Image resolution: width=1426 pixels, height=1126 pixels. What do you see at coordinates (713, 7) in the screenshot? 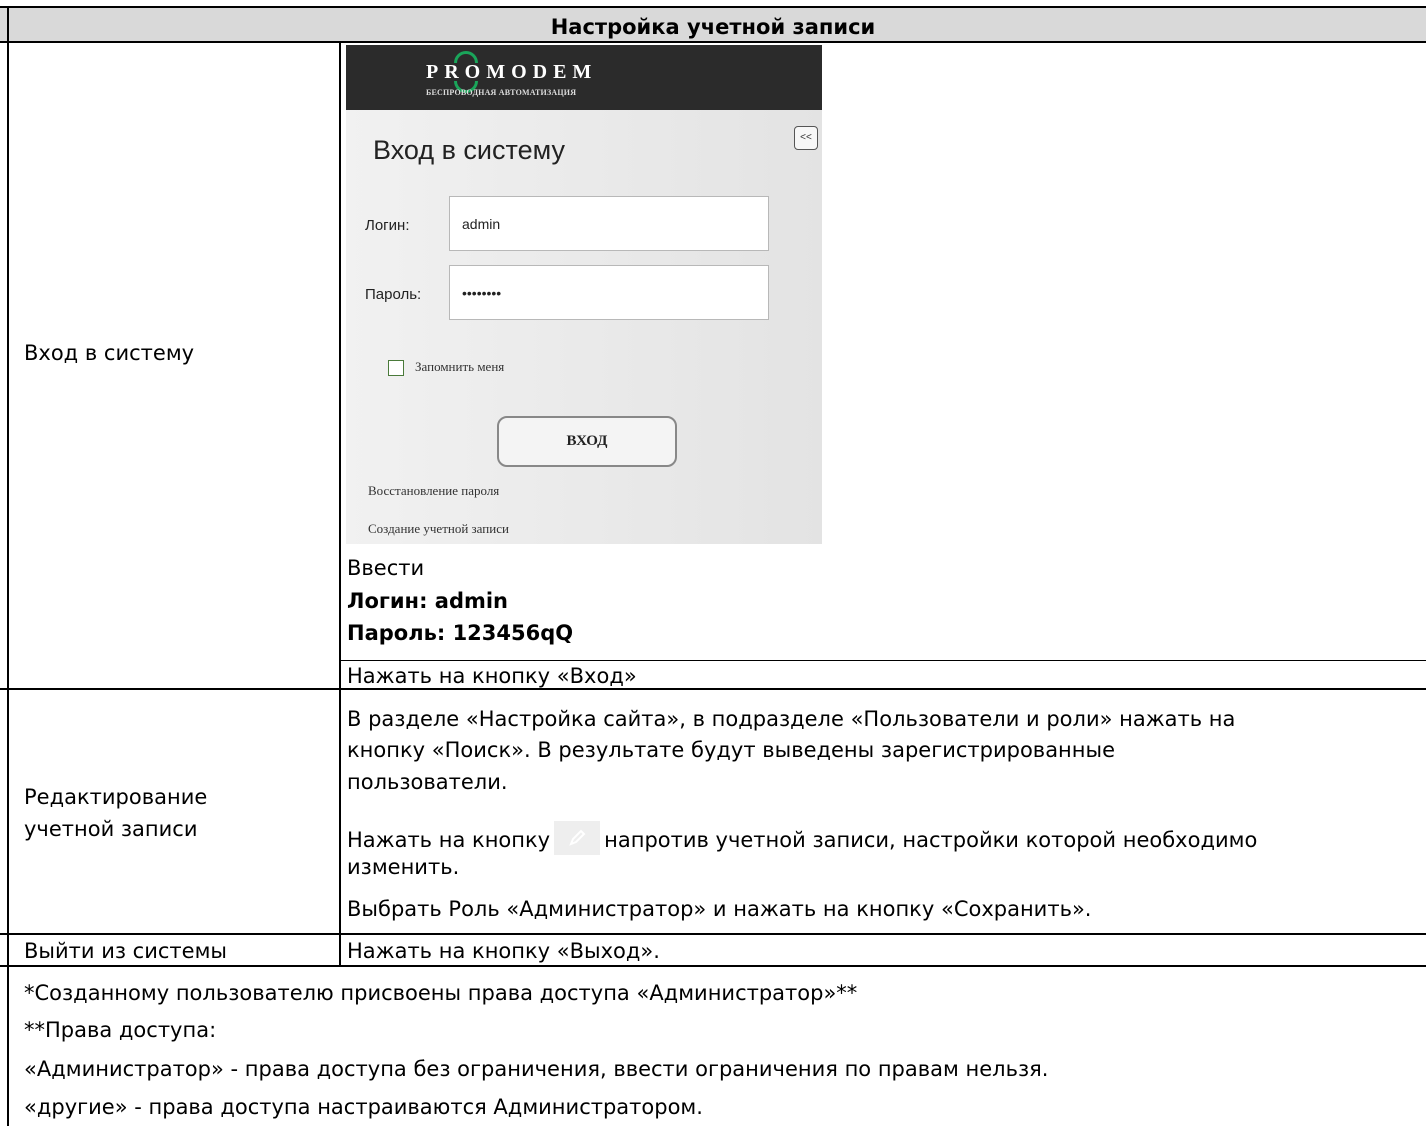
I see `table-border-top` at bounding box center [713, 7].